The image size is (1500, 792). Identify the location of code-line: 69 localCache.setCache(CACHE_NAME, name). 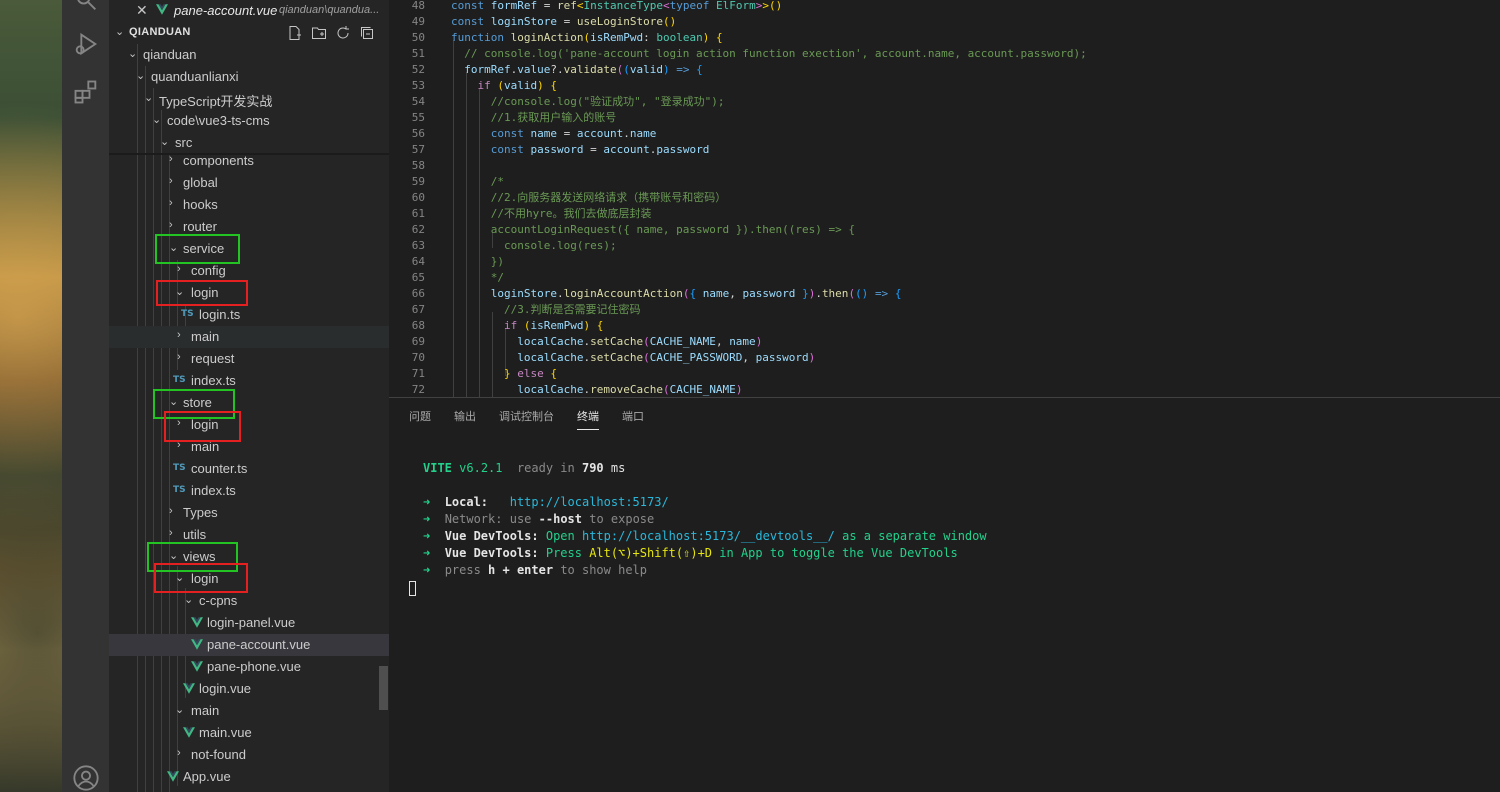
(587, 341).